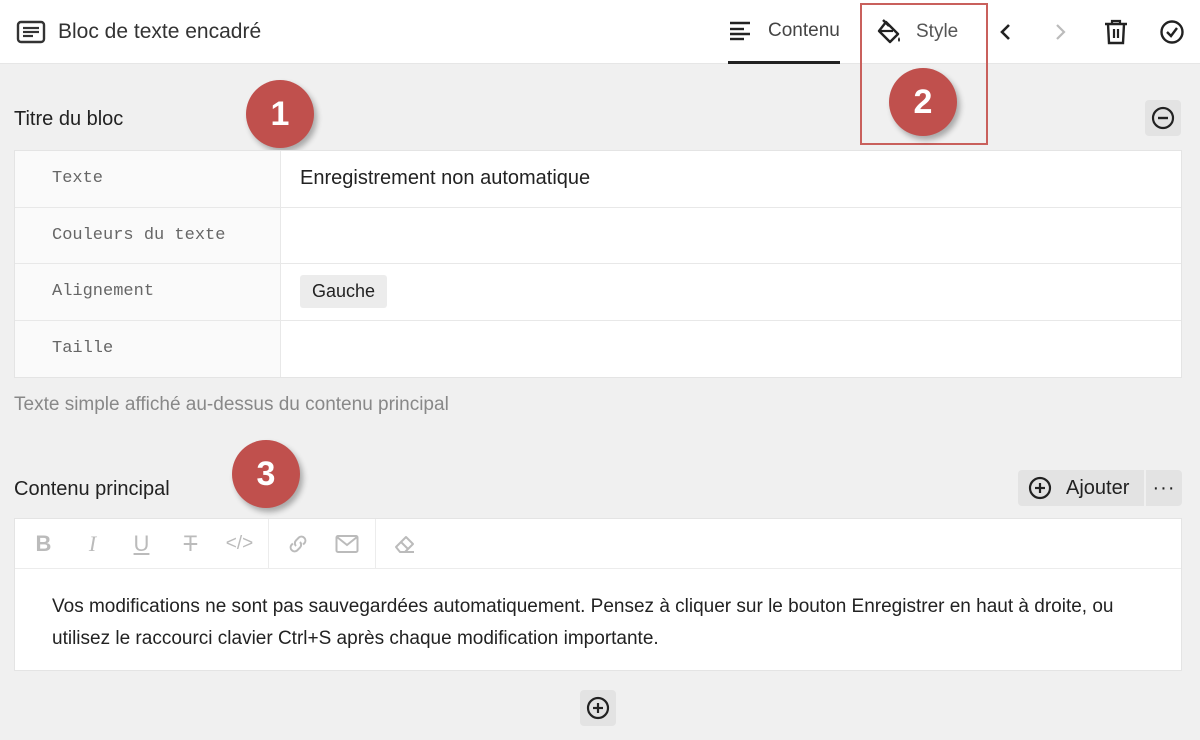 This screenshot has height=740, width=1200. I want to click on property-row-size: Taille, so click(598, 349).